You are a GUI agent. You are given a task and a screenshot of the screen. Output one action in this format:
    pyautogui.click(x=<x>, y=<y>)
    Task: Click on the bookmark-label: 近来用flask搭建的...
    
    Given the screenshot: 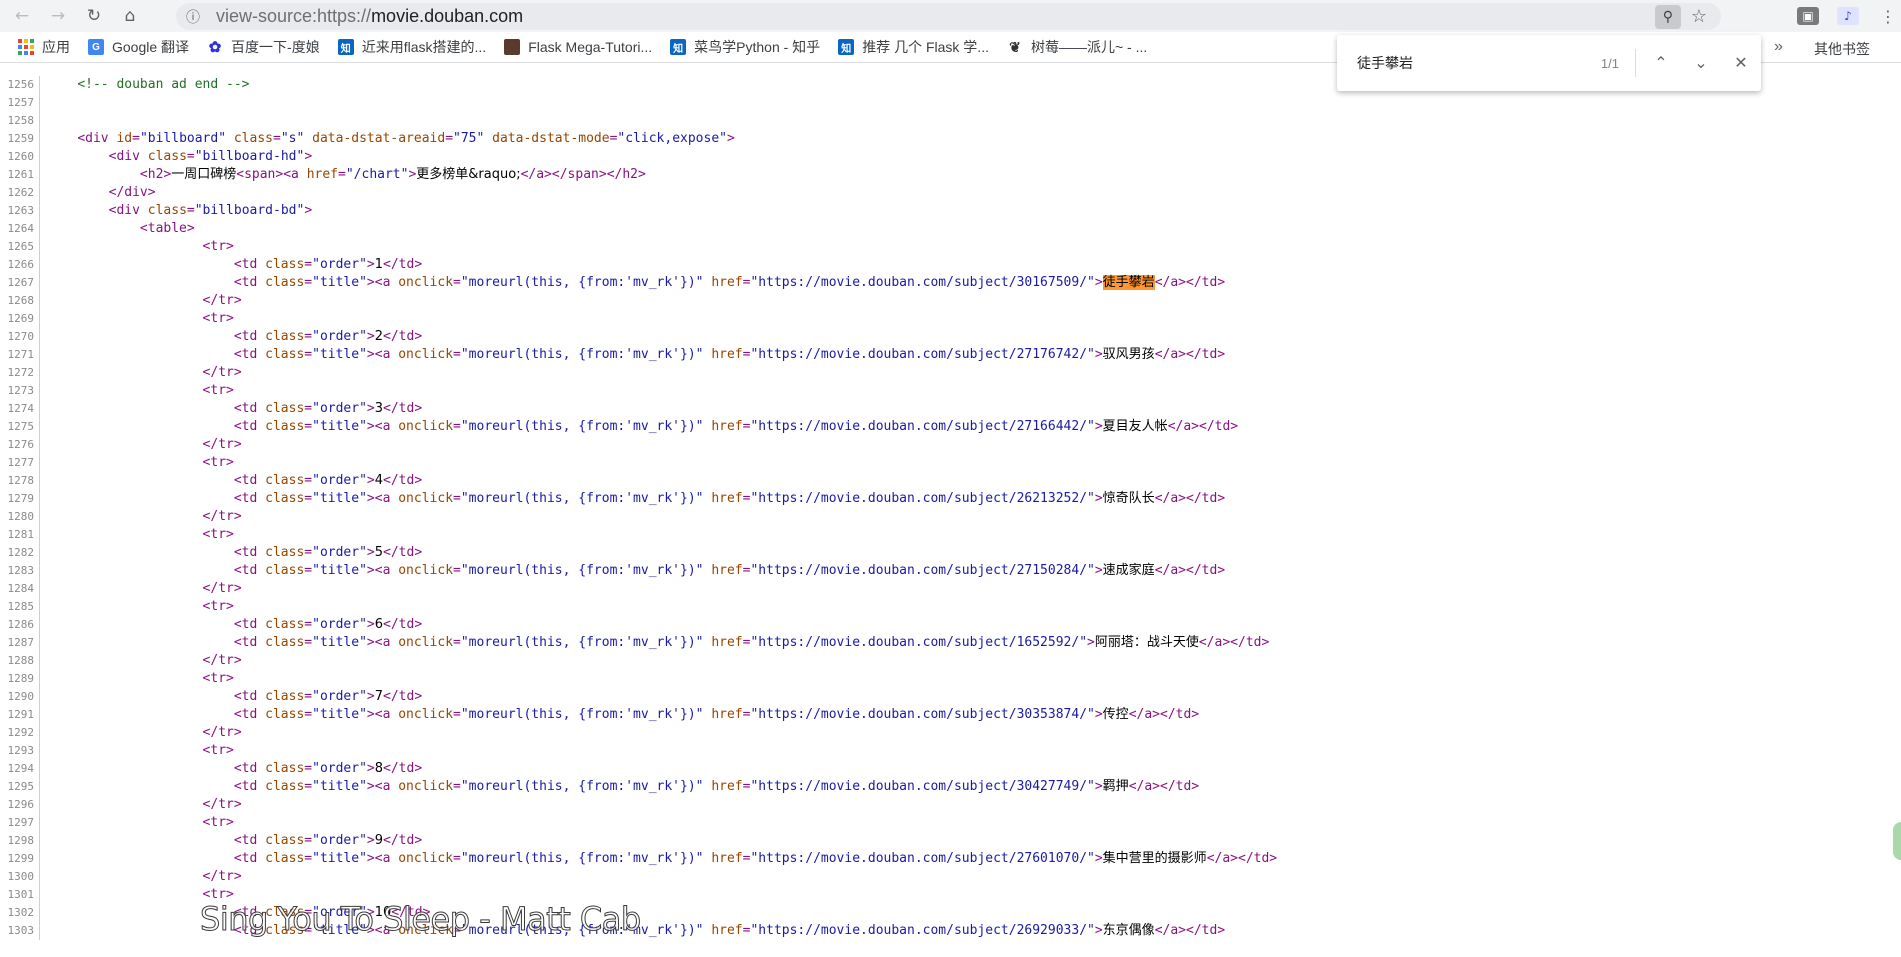 What is the action you would take?
    pyautogui.click(x=424, y=47)
    